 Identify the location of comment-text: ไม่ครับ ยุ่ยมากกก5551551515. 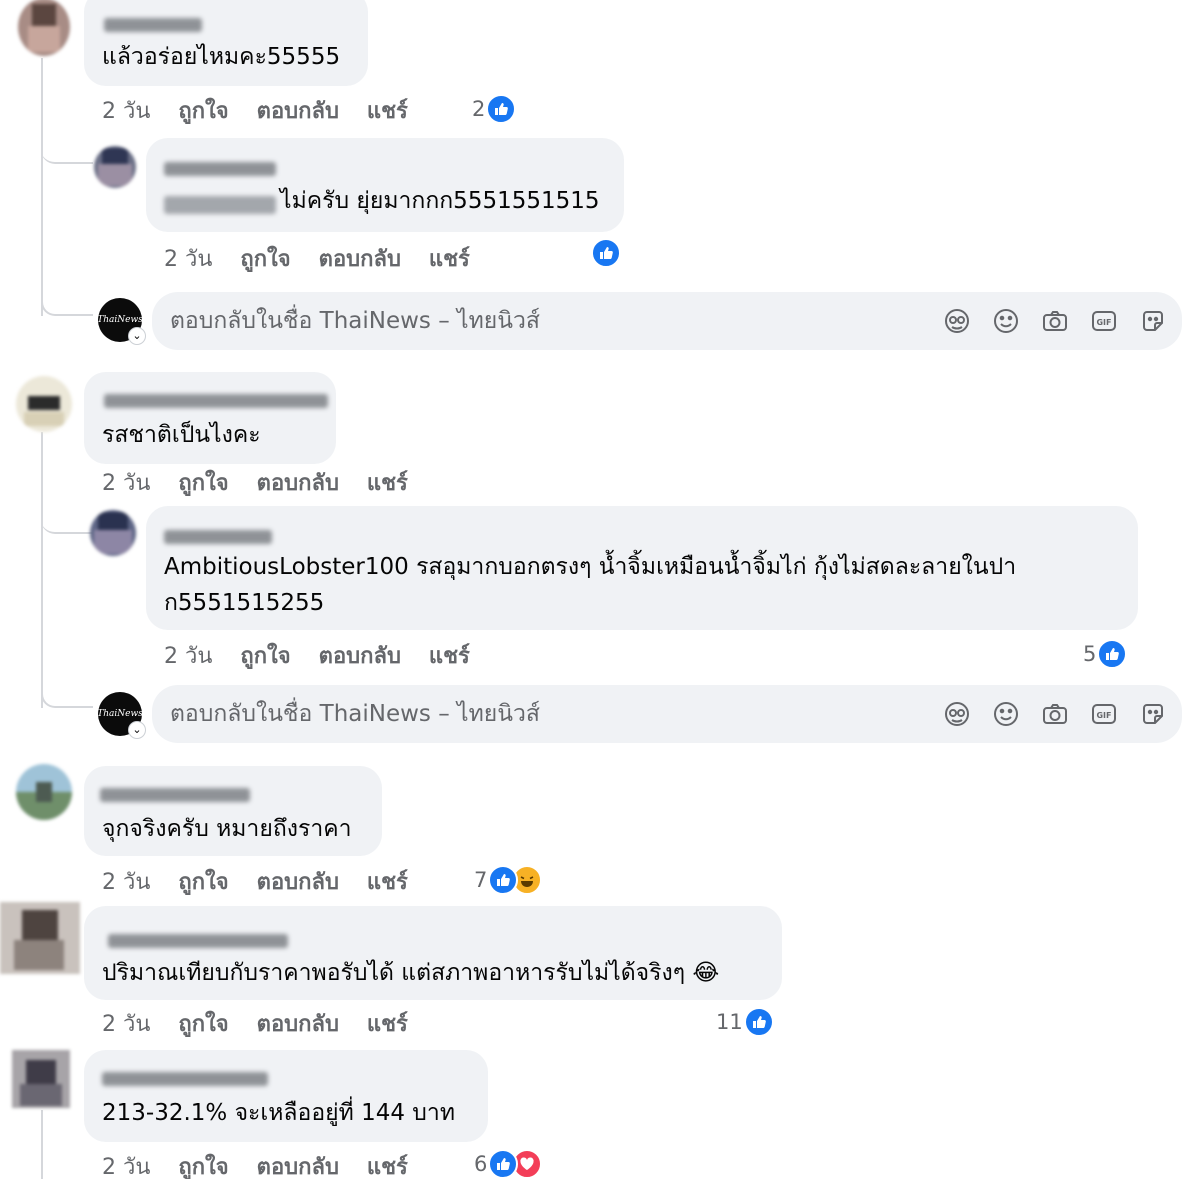
(440, 201).